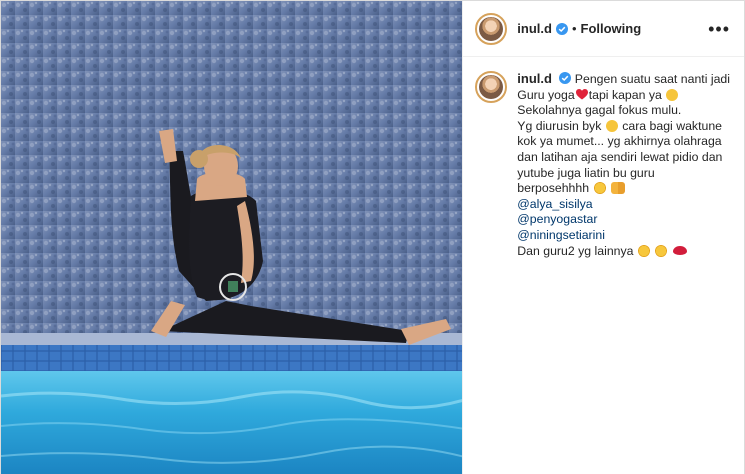 The image size is (745, 474). I want to click on following-button: Following, so click(611, 28).